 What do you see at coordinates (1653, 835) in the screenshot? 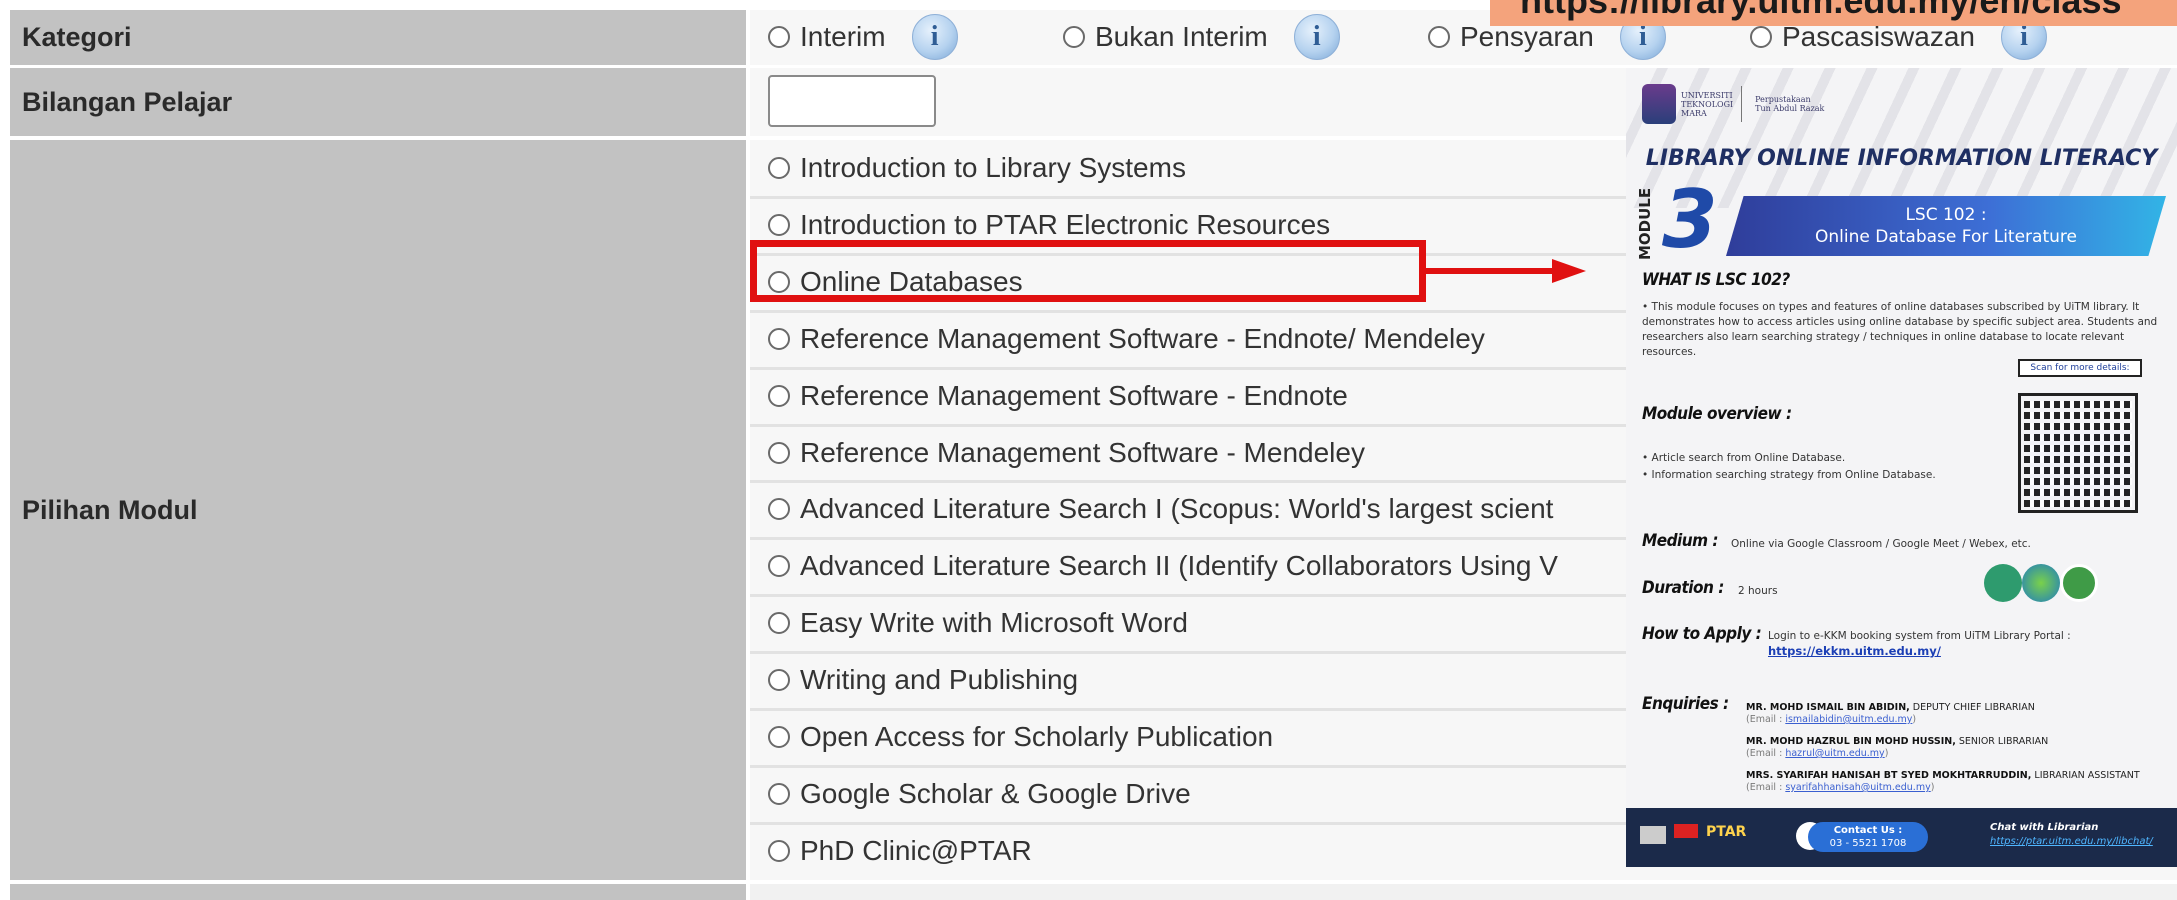
I see `uitm-mini-logo-icon` at bounding box center [1653, 835].